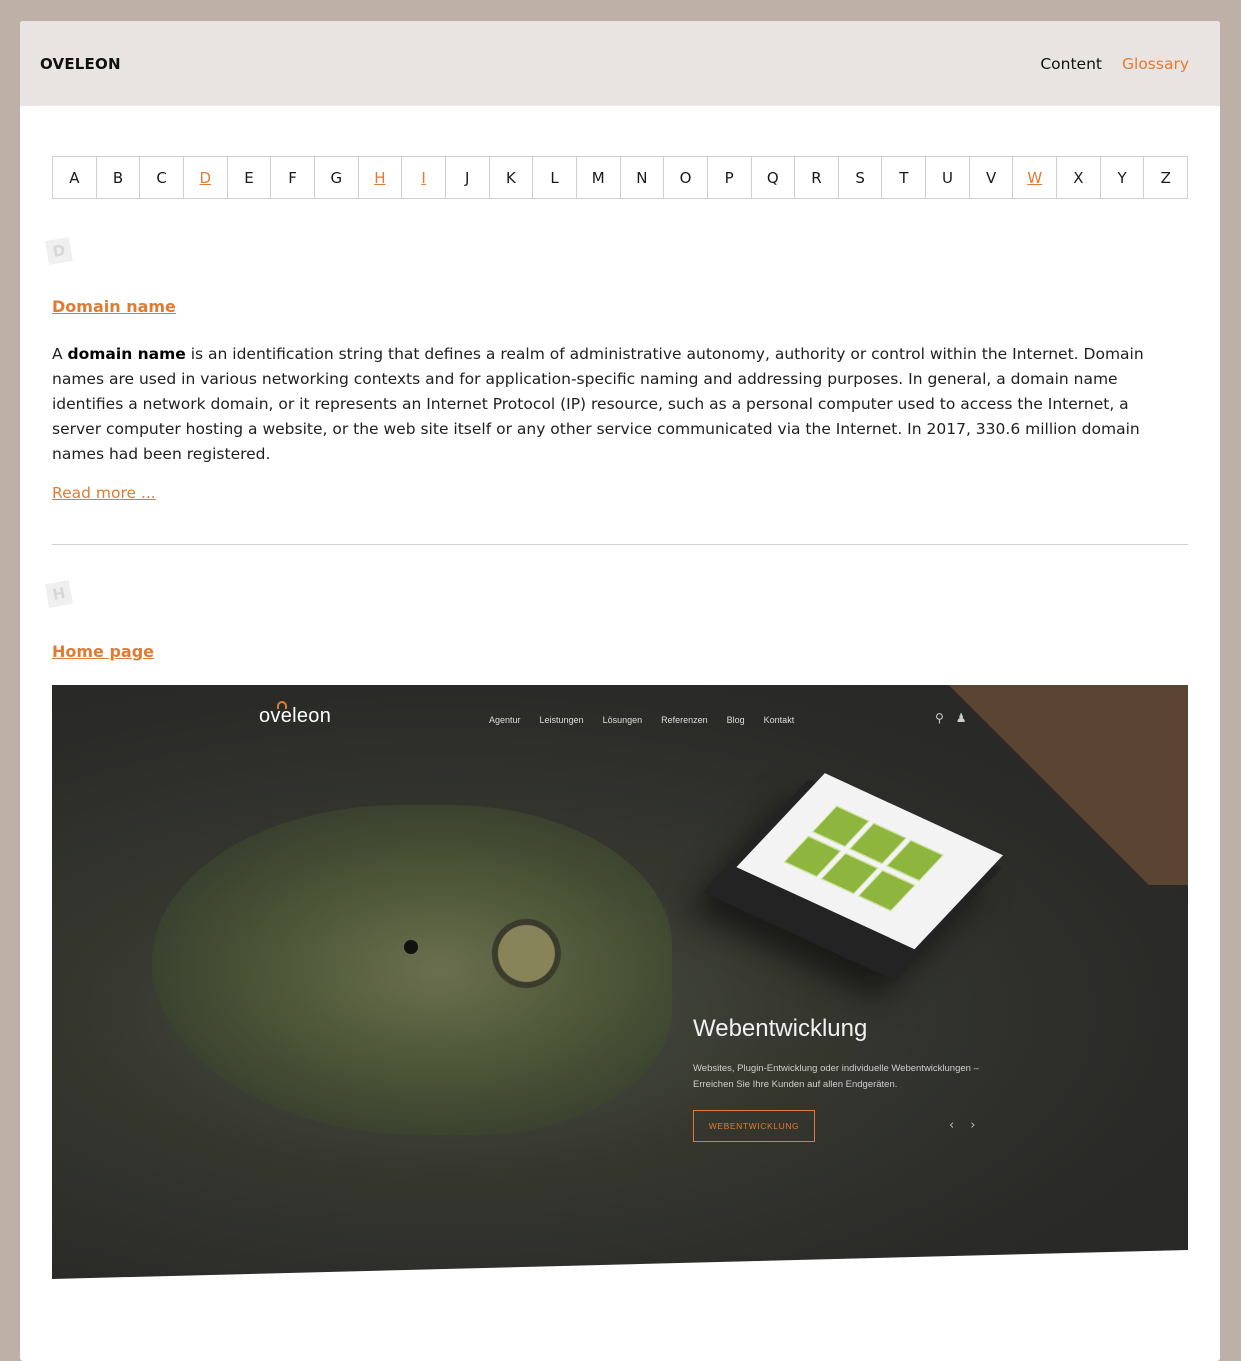 Image resolution: width=1241 pixels, height=1361 pixels. I want to click on section-letter-marker: D, so click(59, 251).